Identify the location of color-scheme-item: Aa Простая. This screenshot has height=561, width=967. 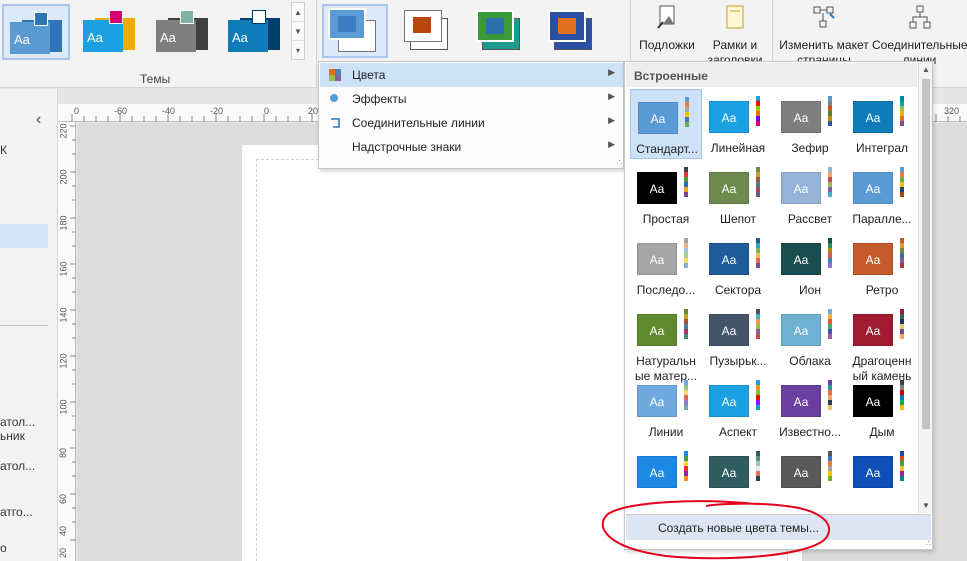
(666, 195).